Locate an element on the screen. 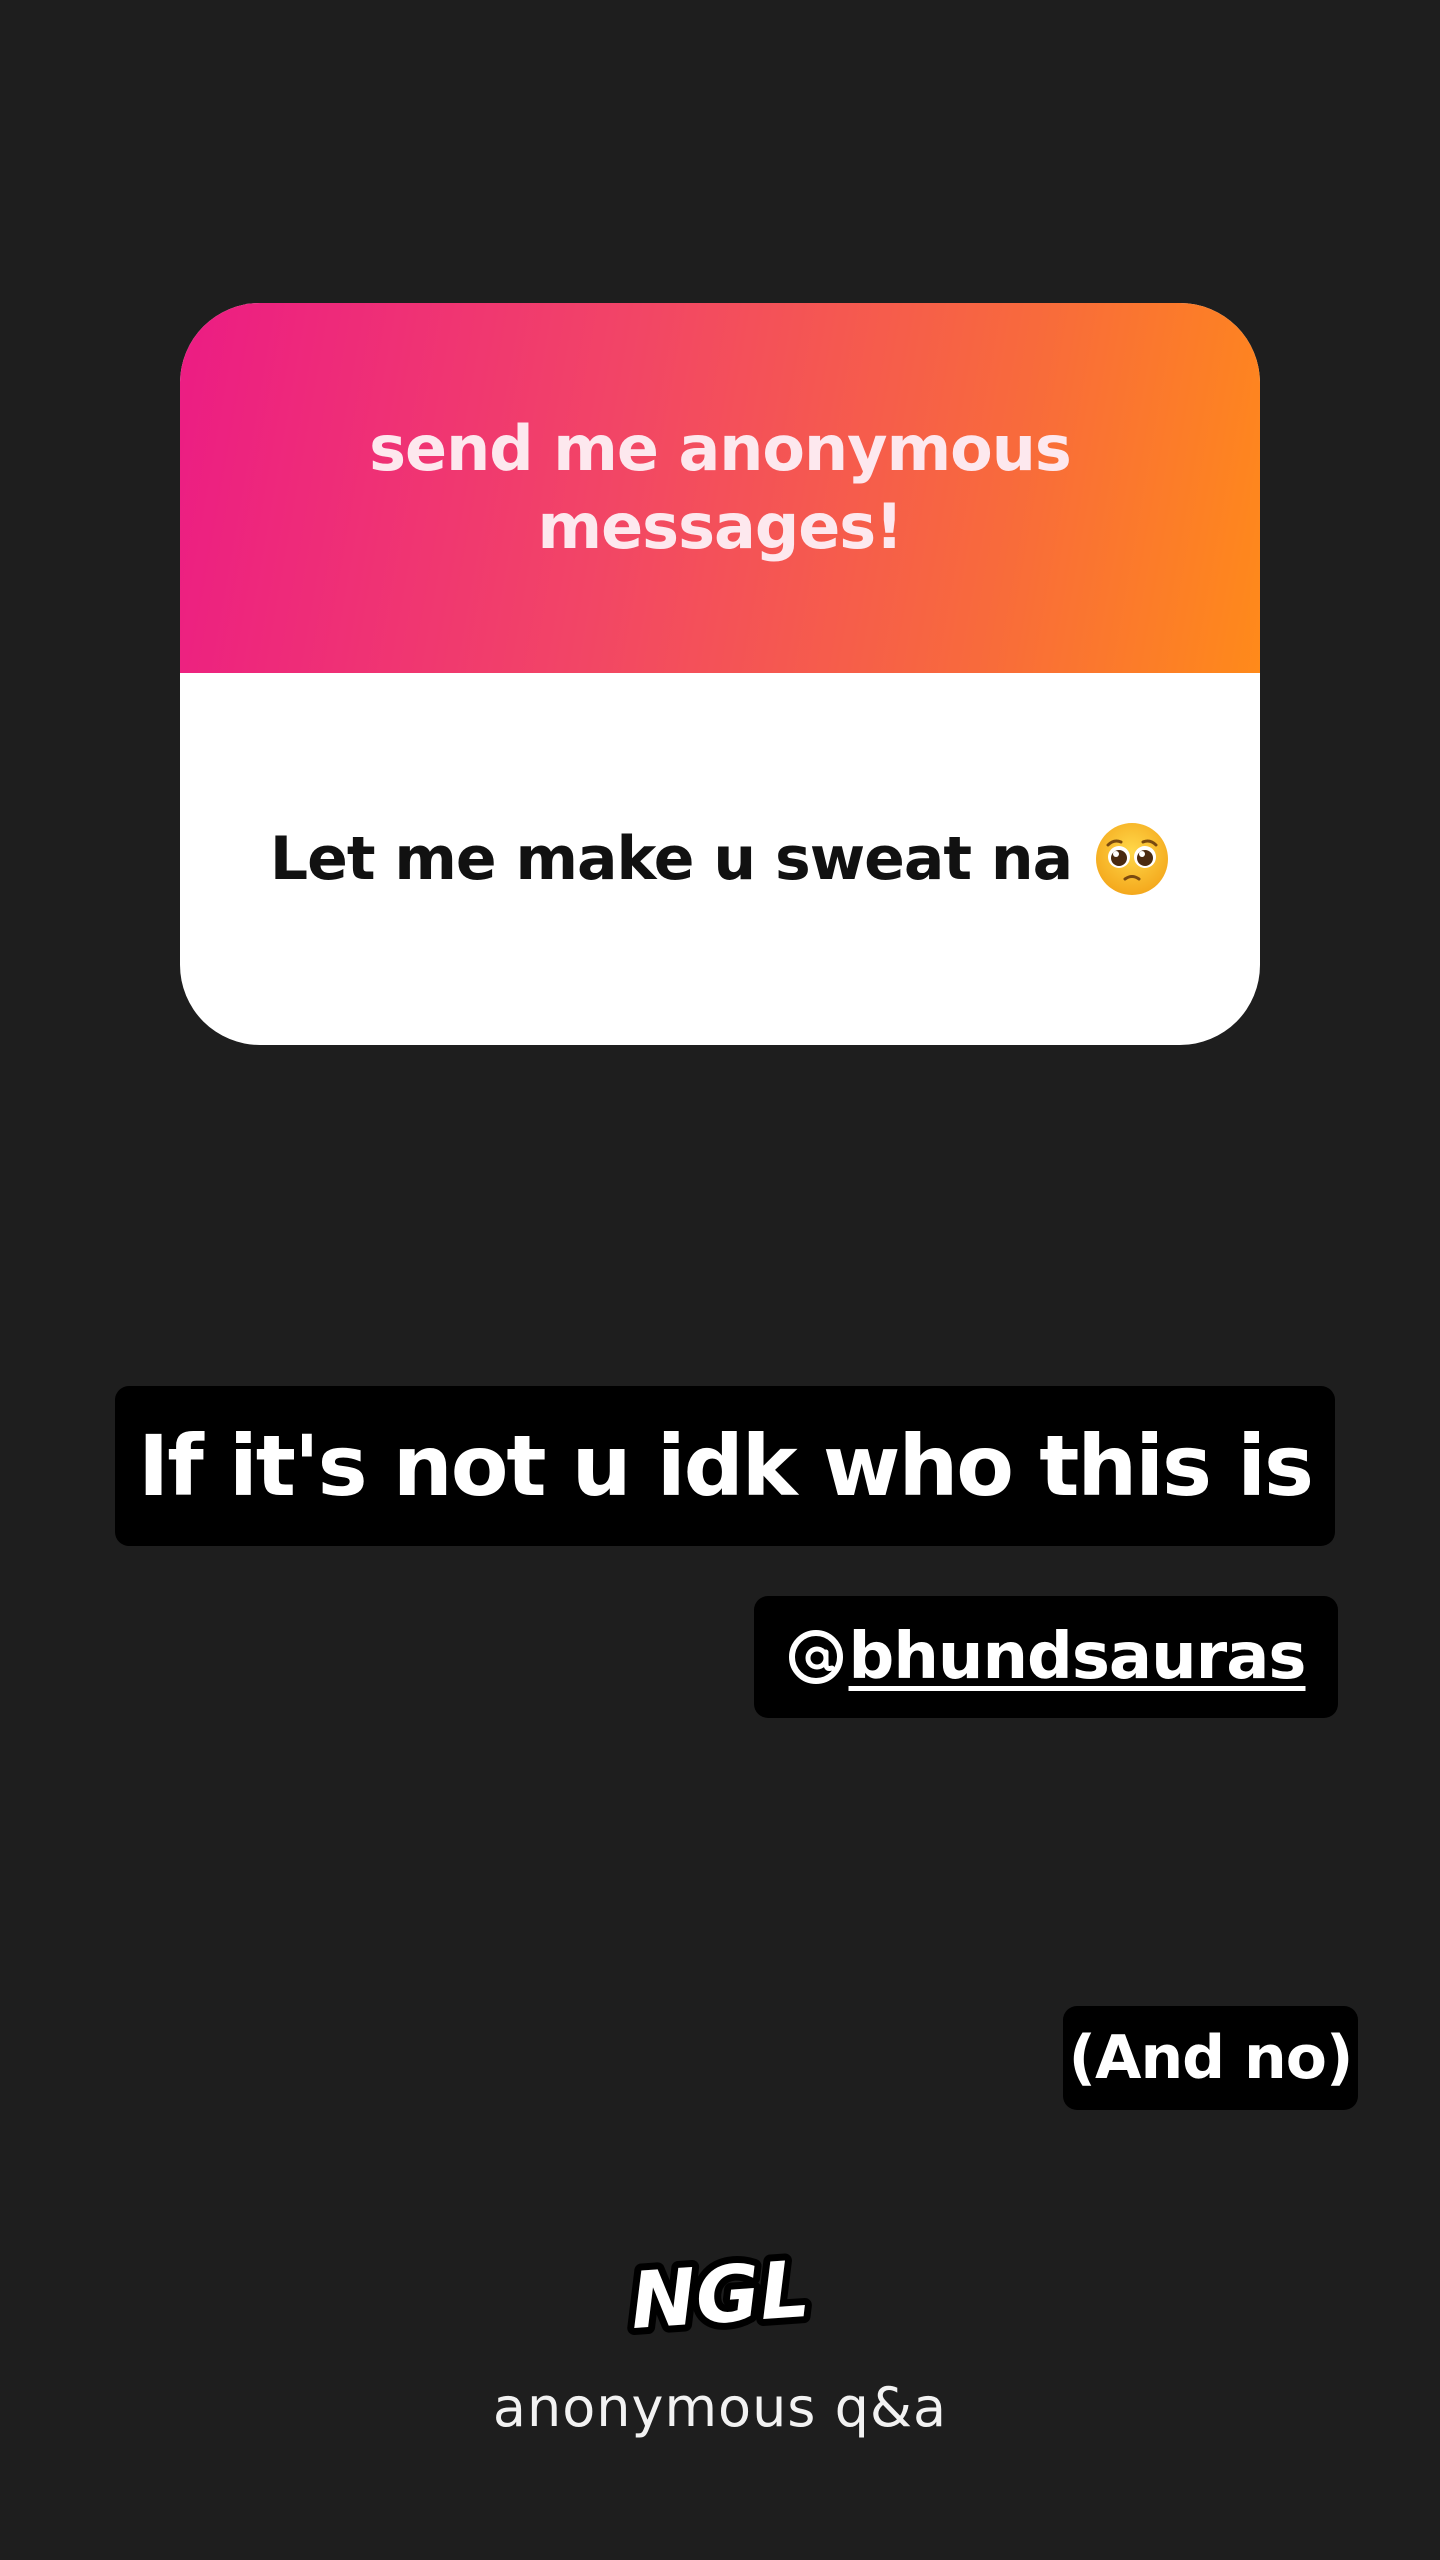 The height and width of the screenshot is (2560, 1440). threads-icon is located at coordinates (816, 1657).